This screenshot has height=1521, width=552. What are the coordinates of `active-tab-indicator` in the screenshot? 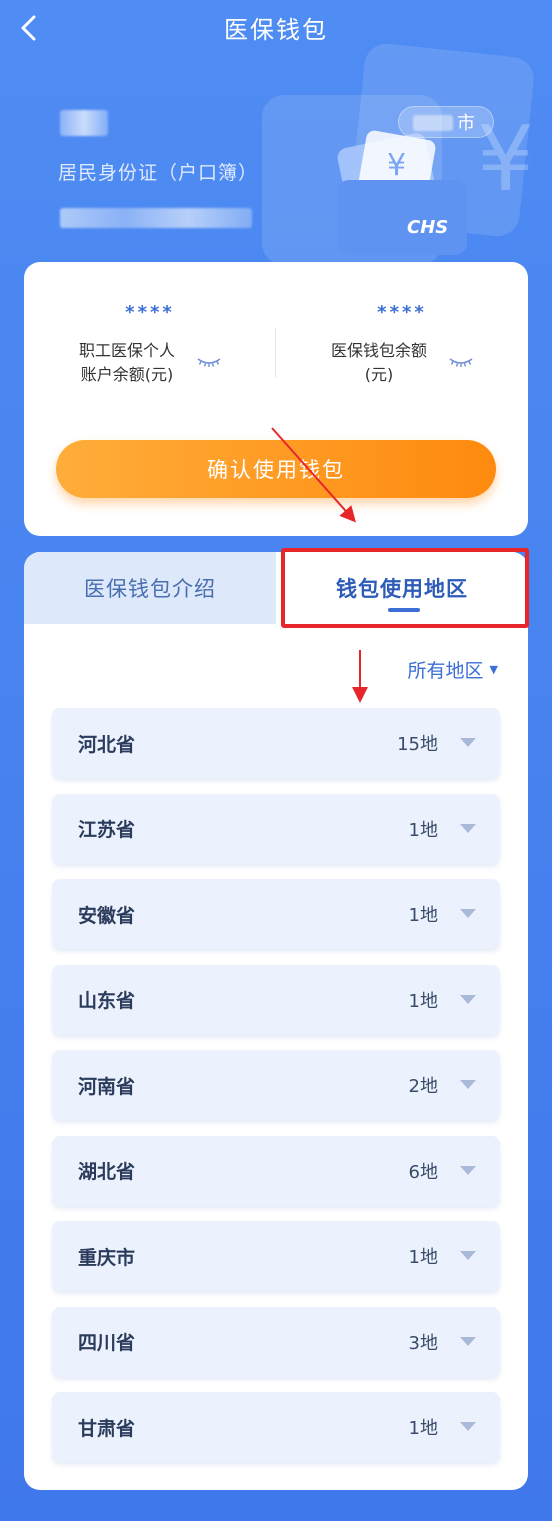 It's located at (404, 610).